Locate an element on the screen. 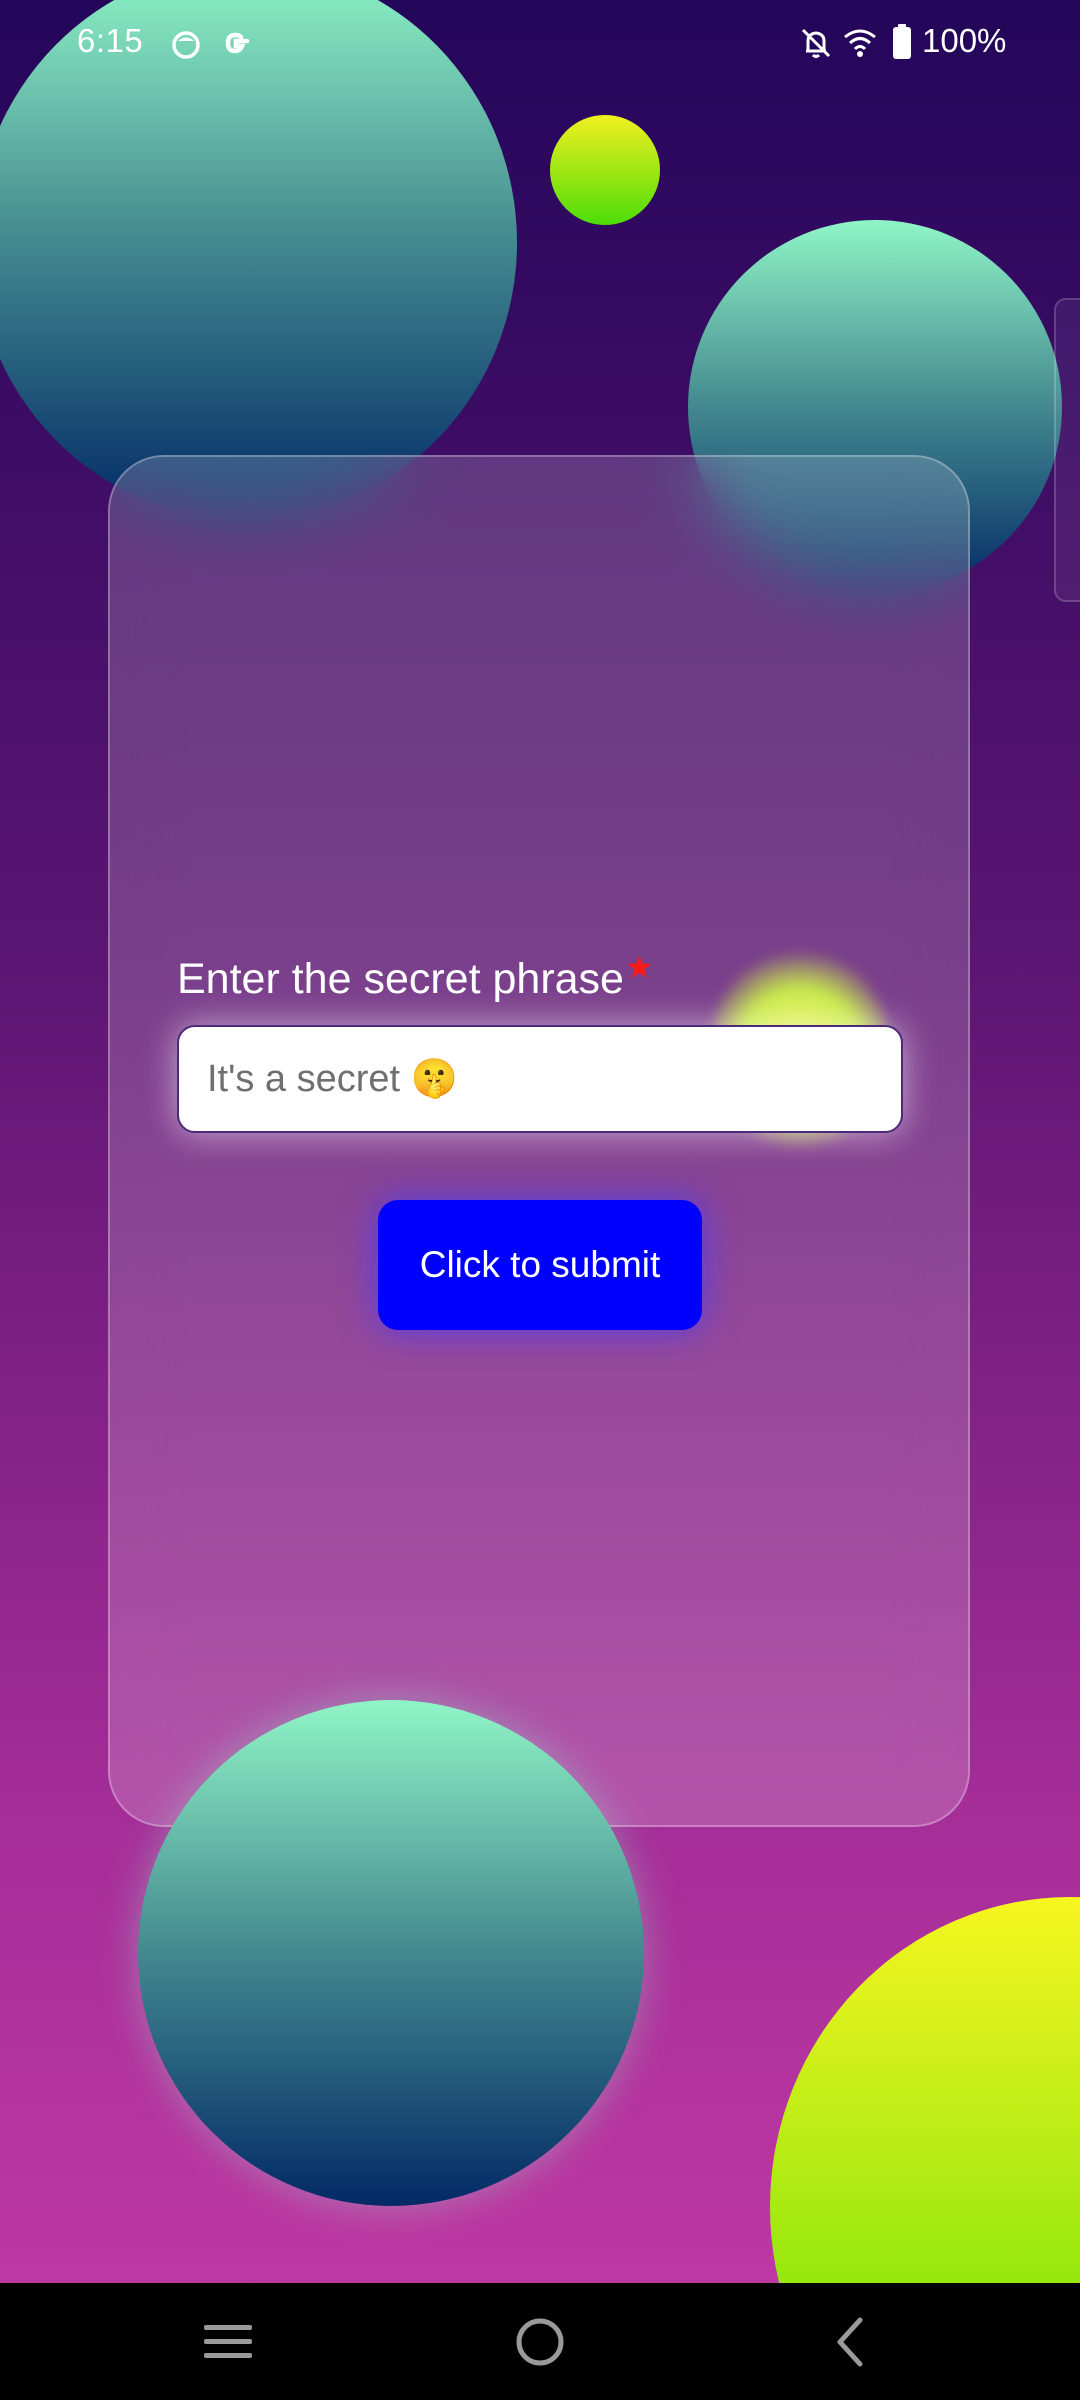  home-button is located at coordinates (540, 2341).